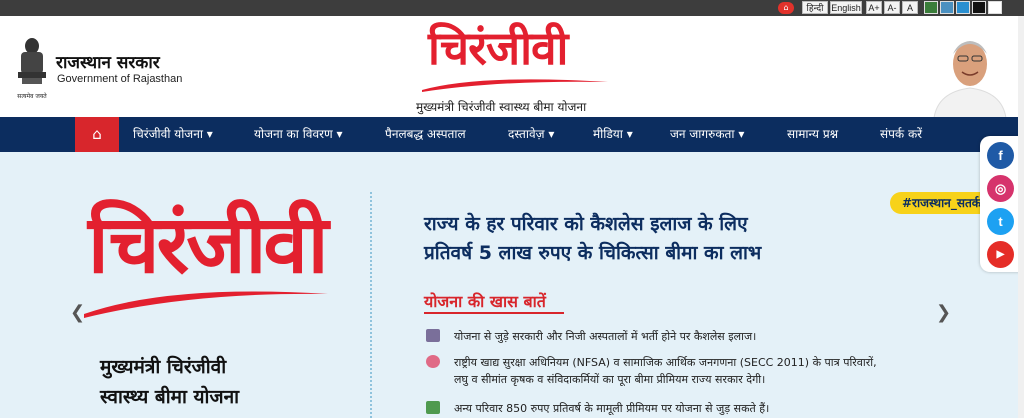  Describe the element at coordinates (815, 7) in the screenshot. I see `lang-hindi-button: हिन्दी` at that location.